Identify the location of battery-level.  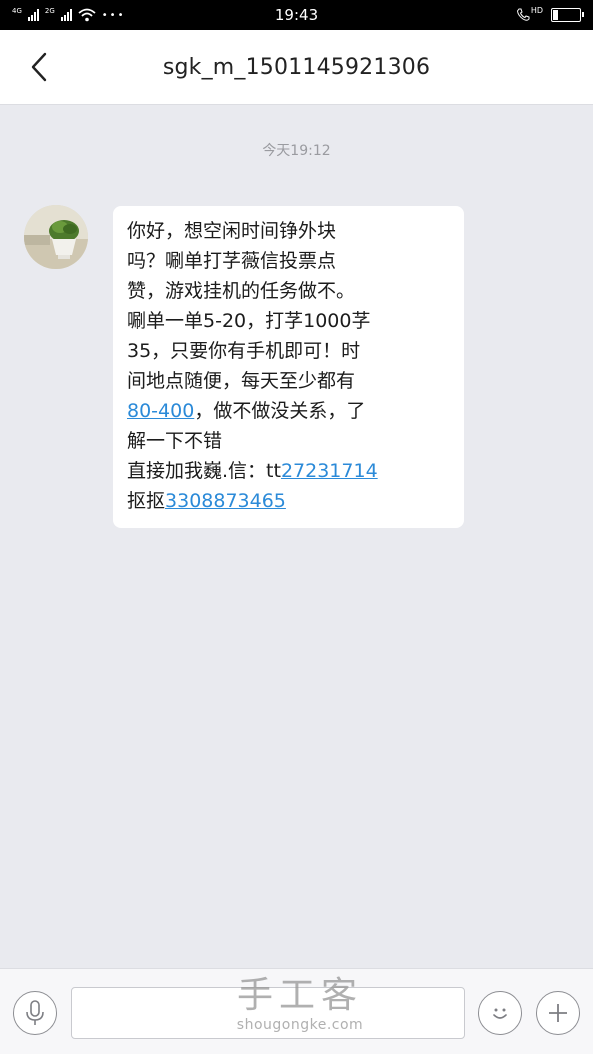
(556, 15).